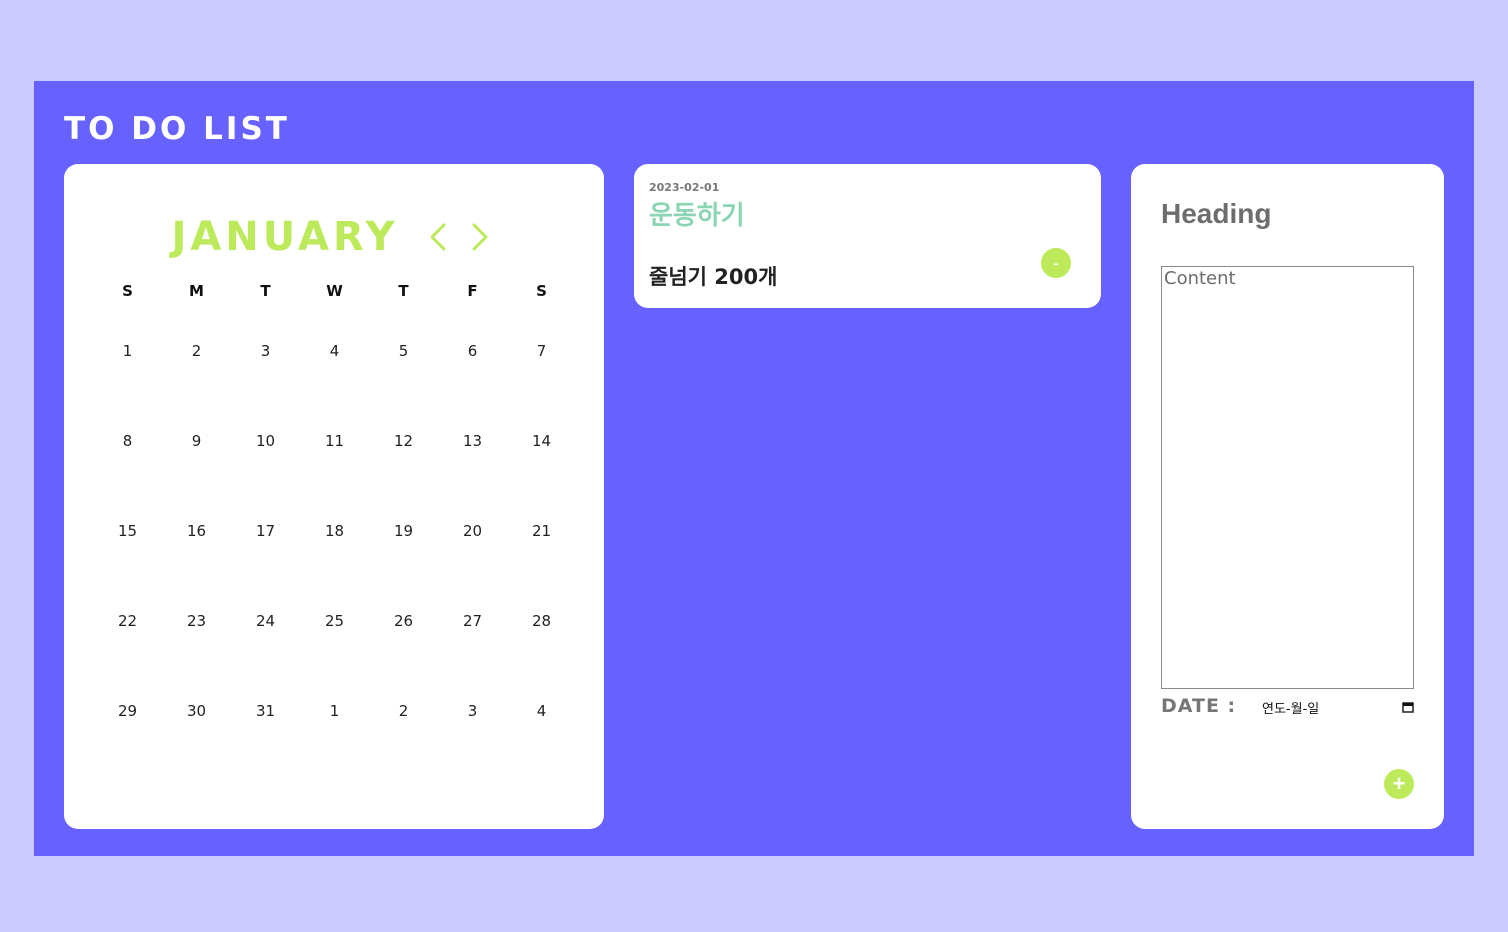 The width and height of the screenshot is (1508, 932). I want to click on calendar-day: 15, so click(127, 531).